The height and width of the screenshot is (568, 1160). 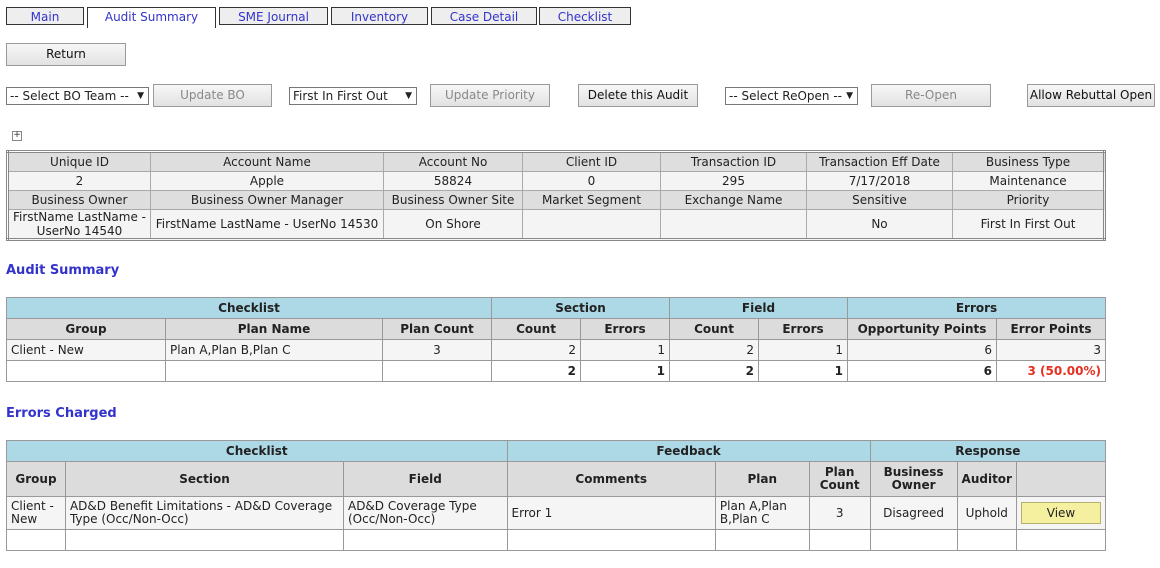 What do you see at coordinates (490, 95) in the screenshot?
I see `update-priority-button: Update Priority` at bounding box center [490, 95].